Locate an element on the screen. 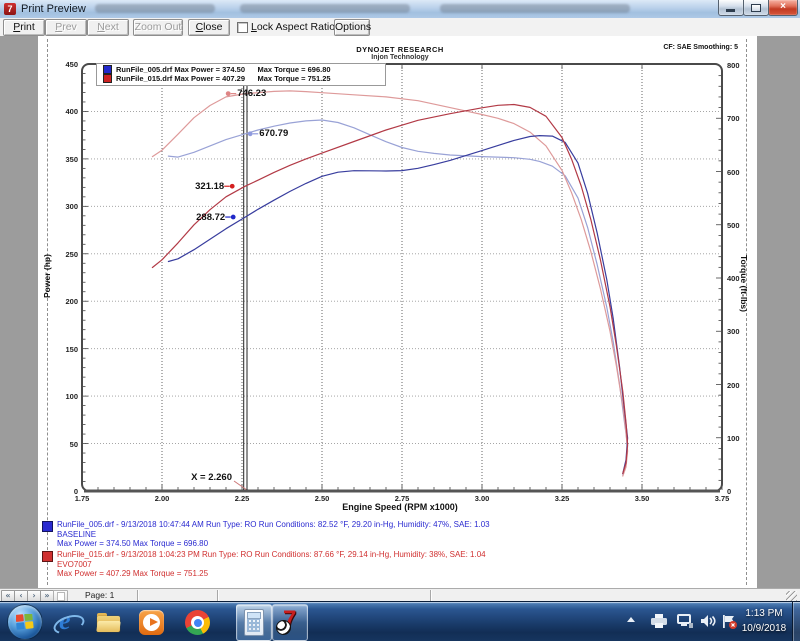  close-window-button: × is located at coordinates (783, 8).